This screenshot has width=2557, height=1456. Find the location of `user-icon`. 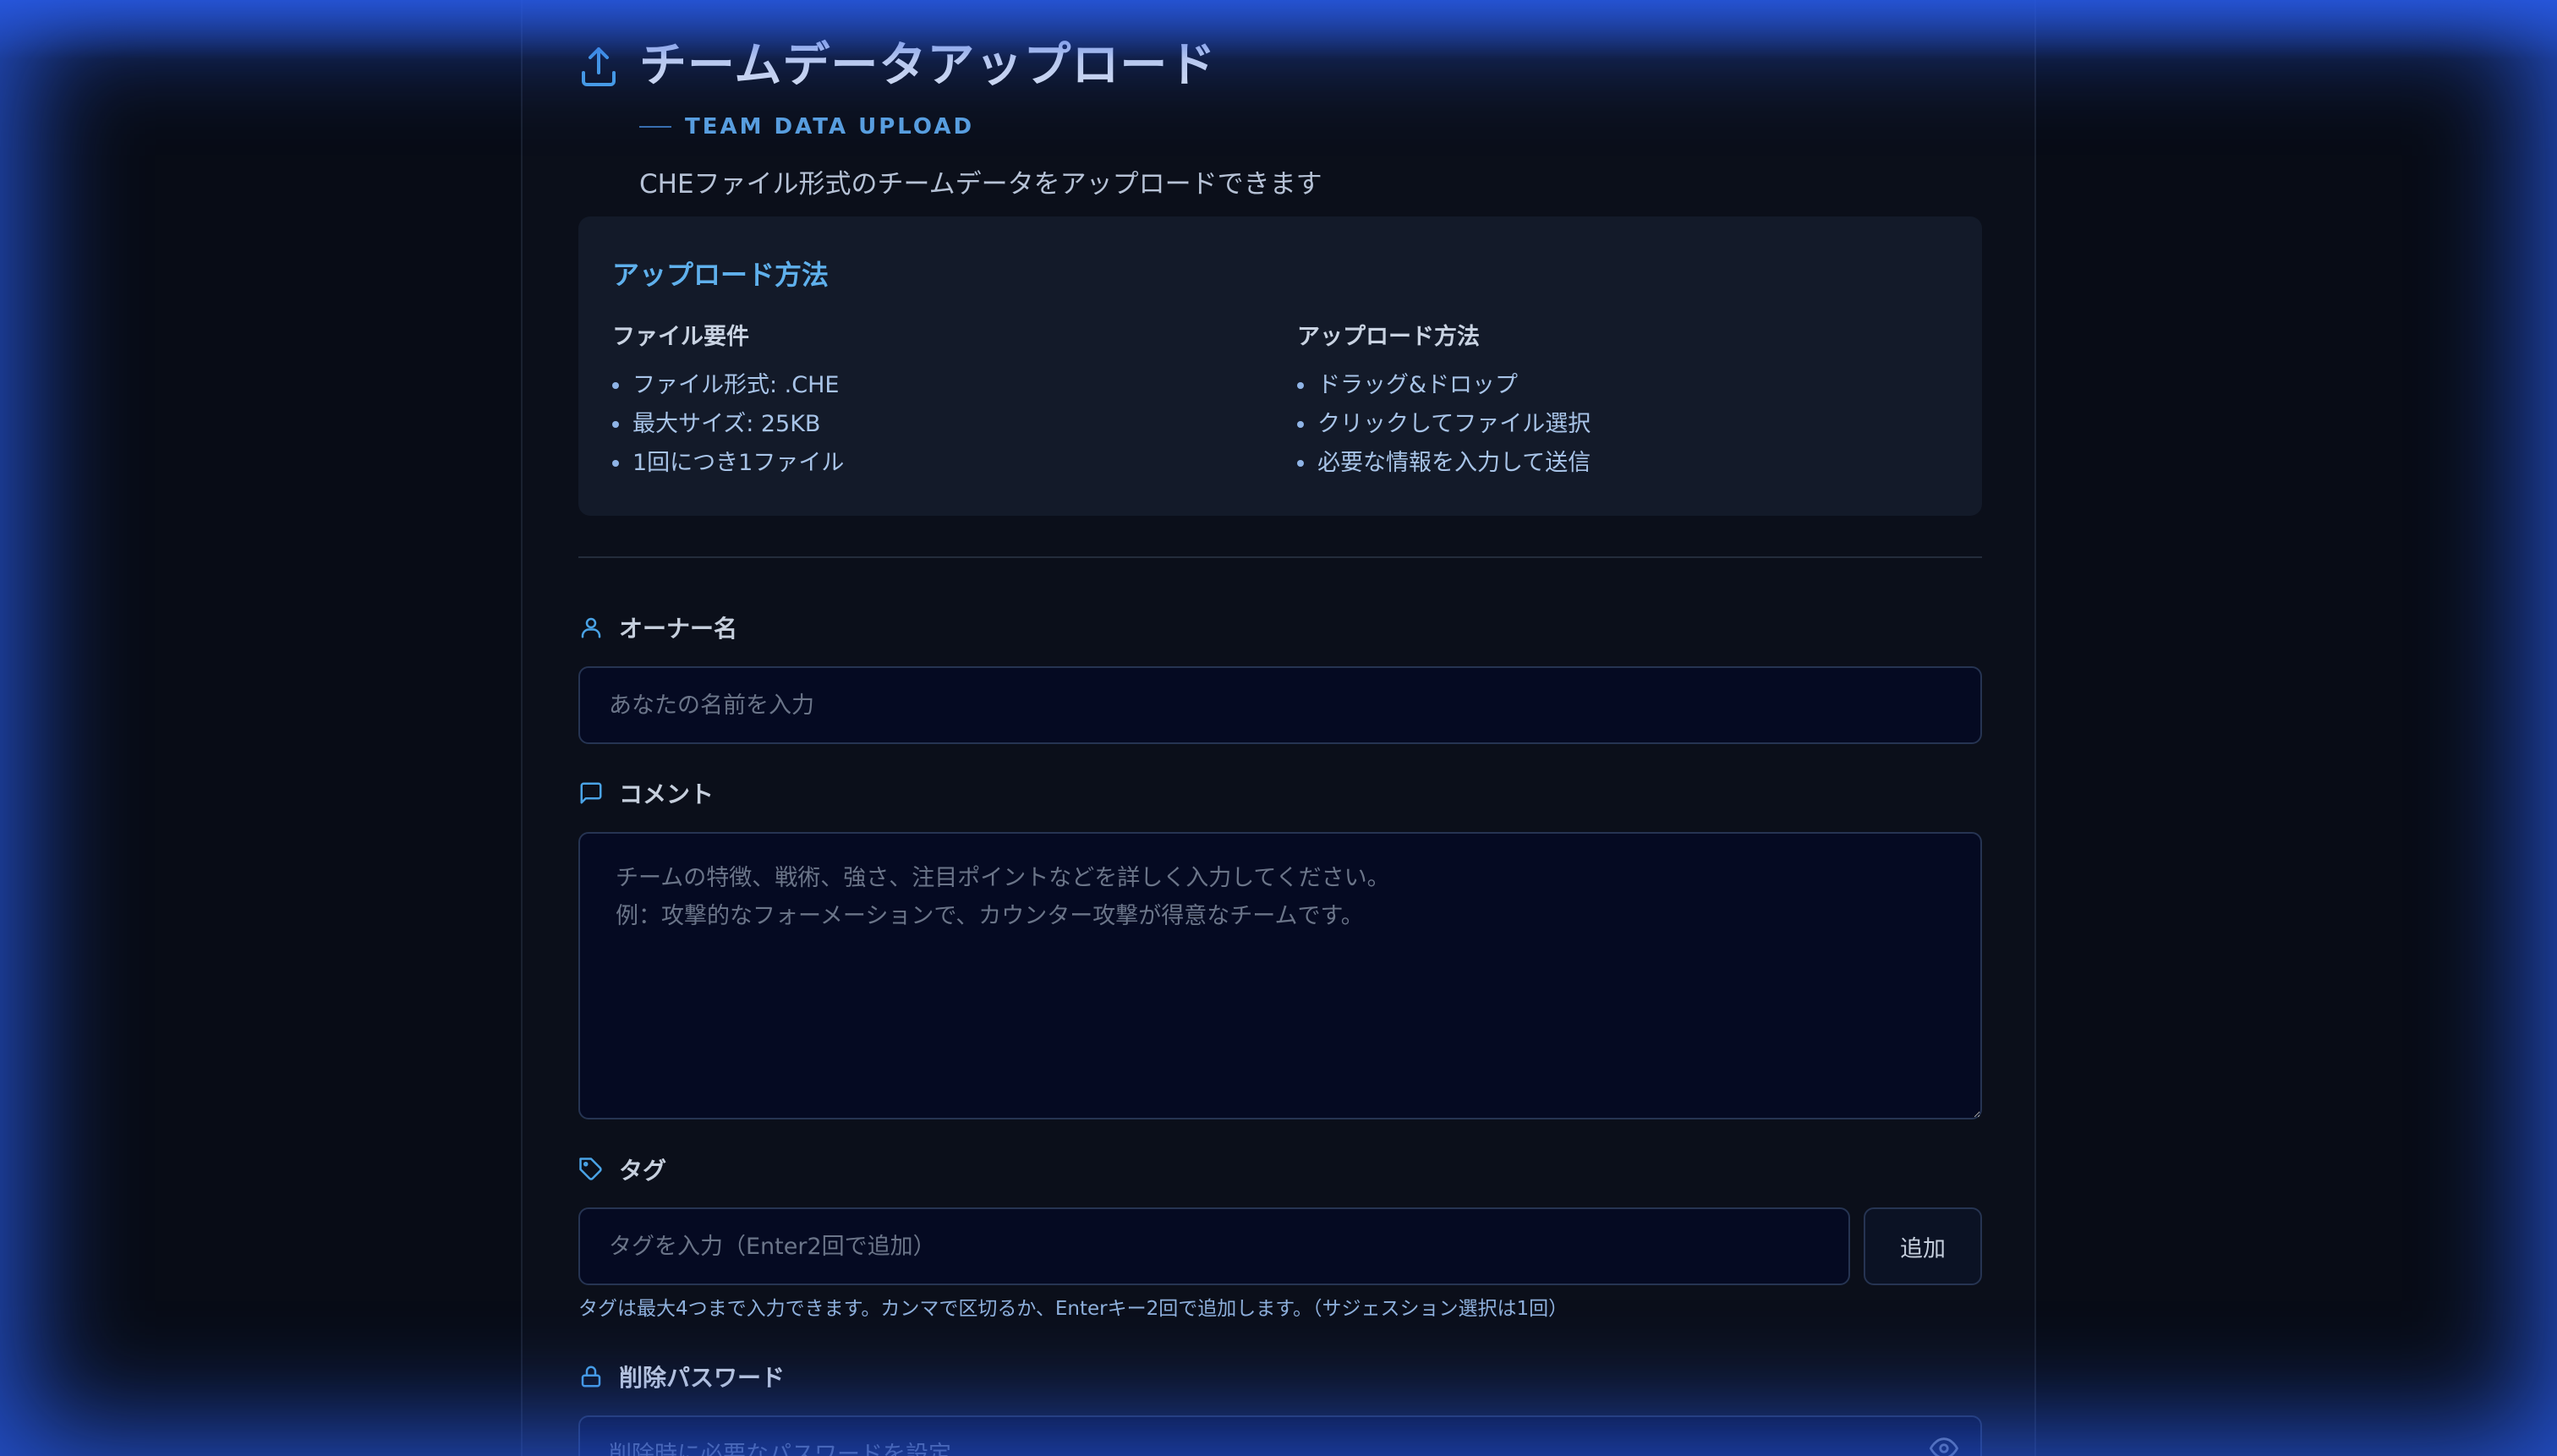

user-icon is located at coordinates (591, 627).